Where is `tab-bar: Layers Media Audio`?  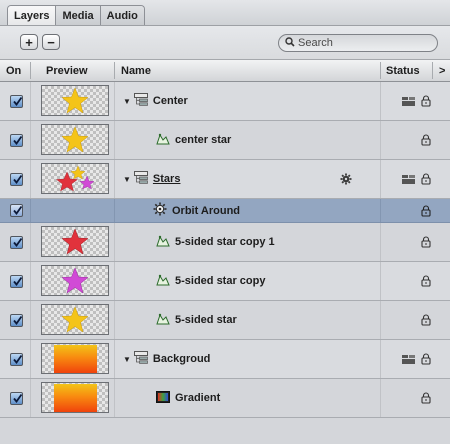
tab-bar: Layers Media Audio is located at coordinates (225, 12).